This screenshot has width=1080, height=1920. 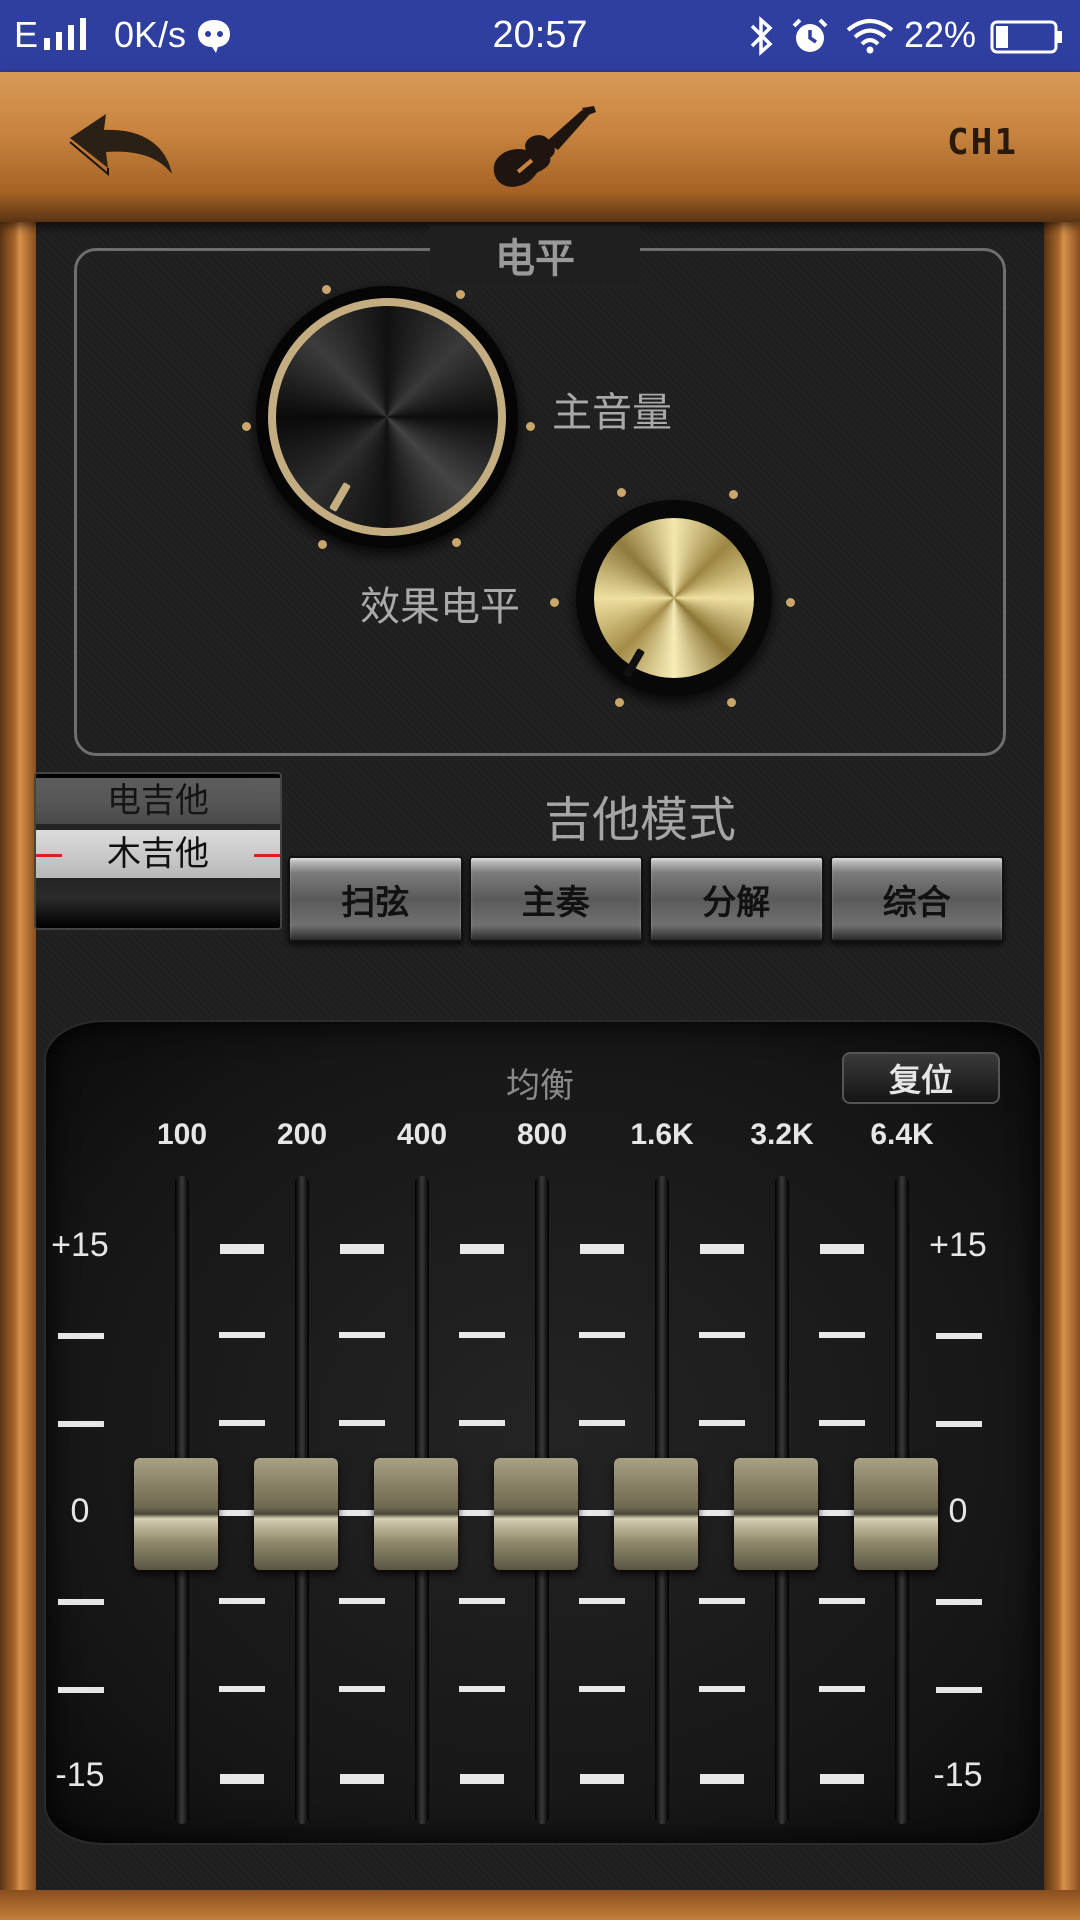 What do you see at coordinates (870, 36) in the screenshot?
I see `wifi-icon` at bounding box center [870, 36].